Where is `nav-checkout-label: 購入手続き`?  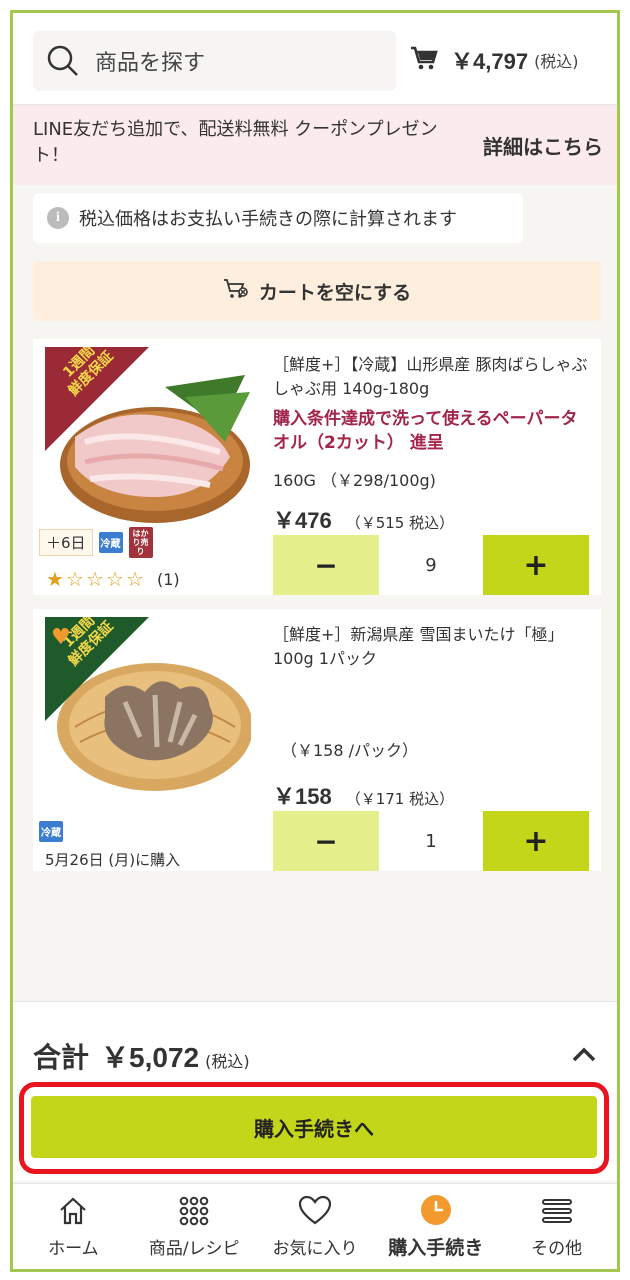 nav-checkout-label: 購入手続き is located at coordinates (436, 1248).